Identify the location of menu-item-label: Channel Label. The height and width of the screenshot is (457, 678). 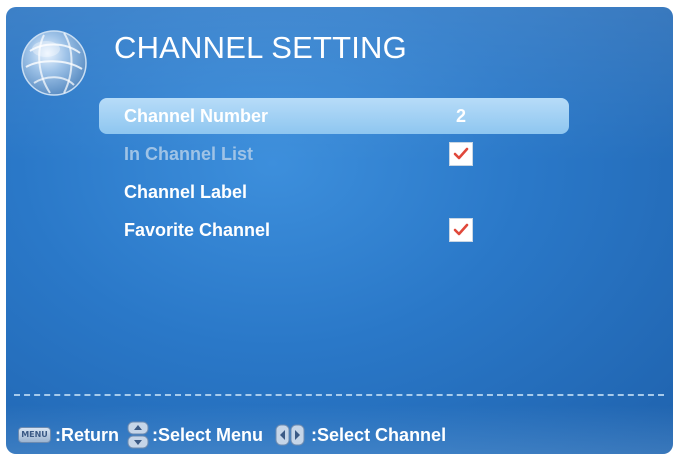
(186, 192).